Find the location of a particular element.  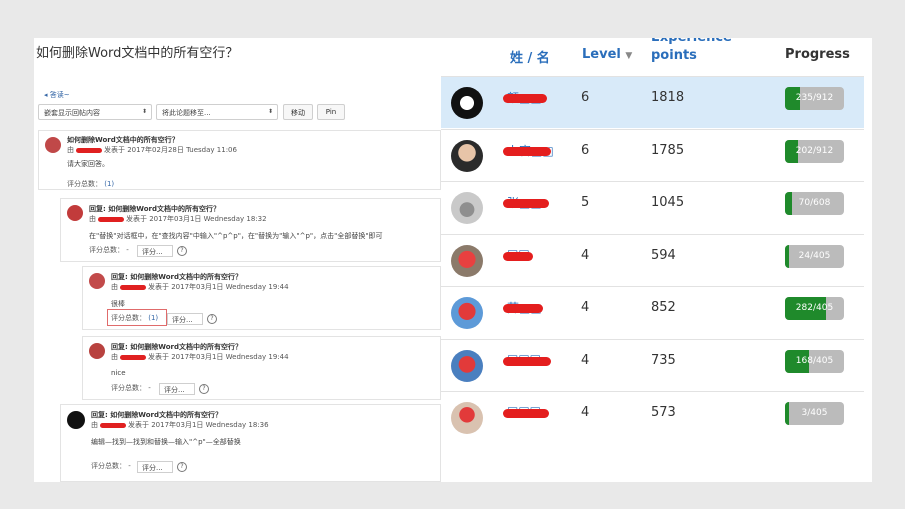

xp-value: 735 is located at coordinates (663, 360).